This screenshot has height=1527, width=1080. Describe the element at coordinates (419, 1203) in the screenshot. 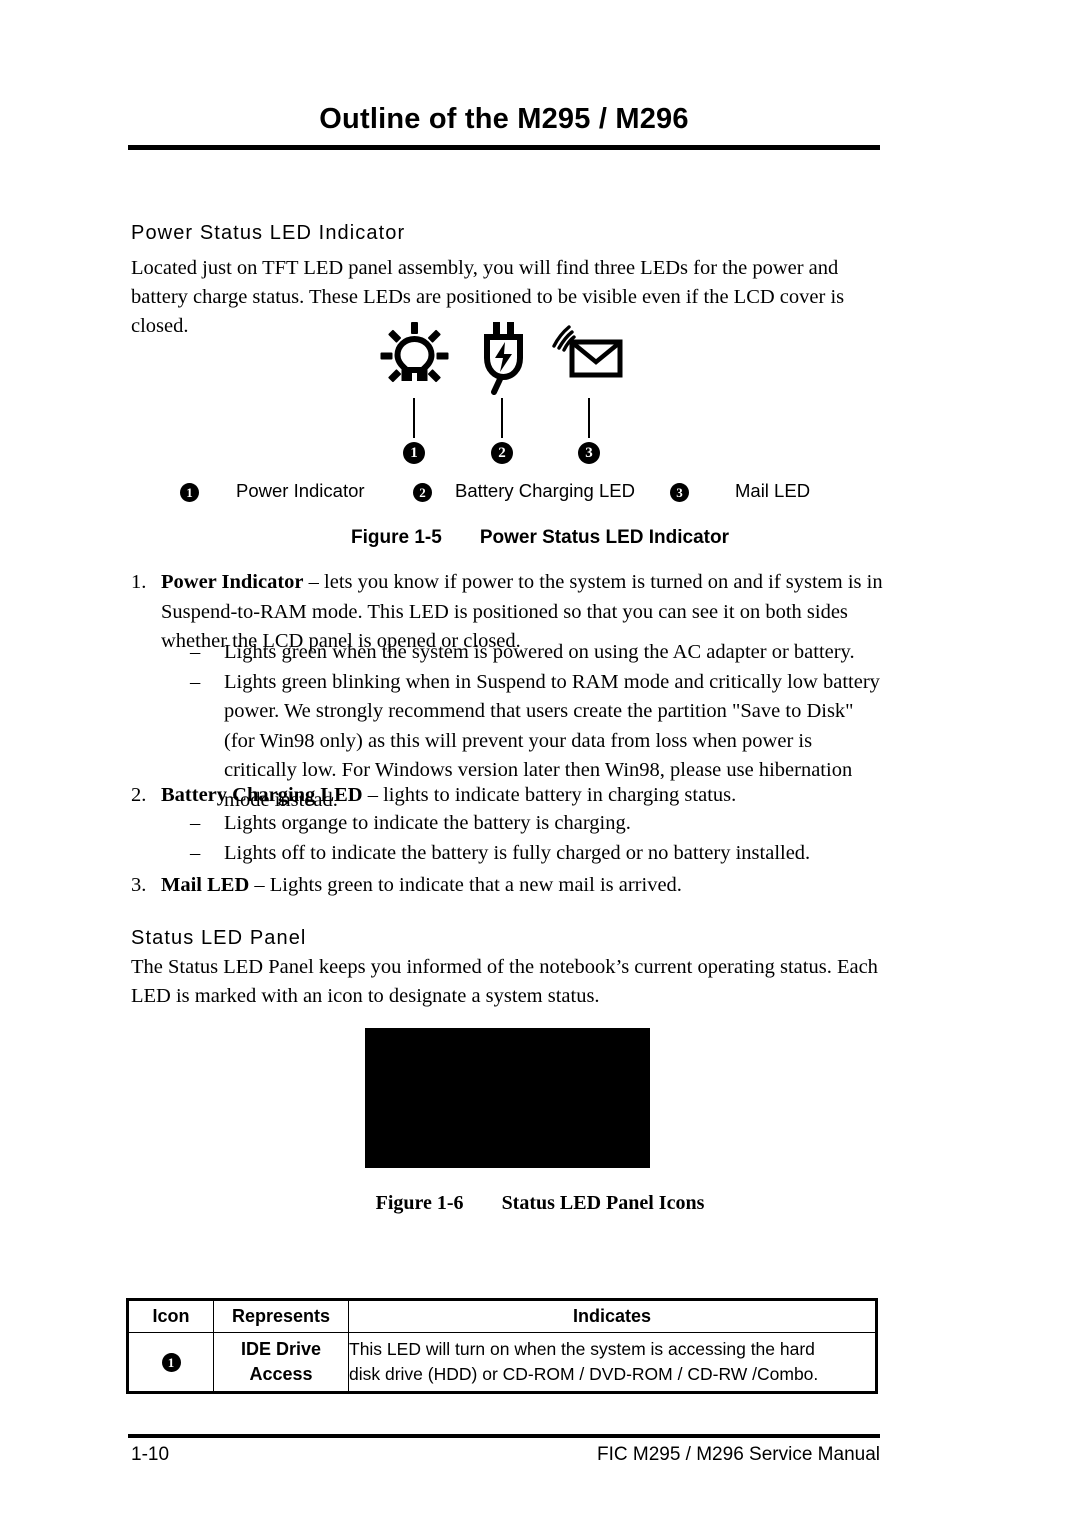

I see `figure-1-6-number: Figure 1-6` at that location.